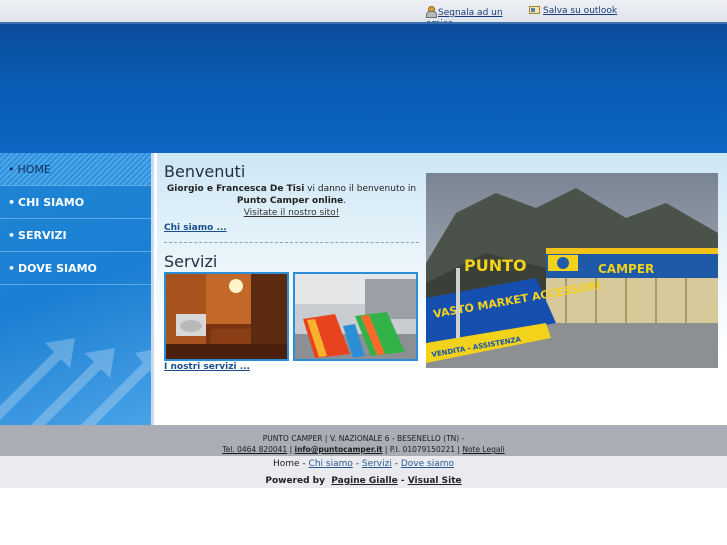 The width and height of the screenshot is (727, 545). What do you see at coordinates (345, 201) in the screenshot?
I see `welcome-text-2: .` at bounding box center [345, 201].